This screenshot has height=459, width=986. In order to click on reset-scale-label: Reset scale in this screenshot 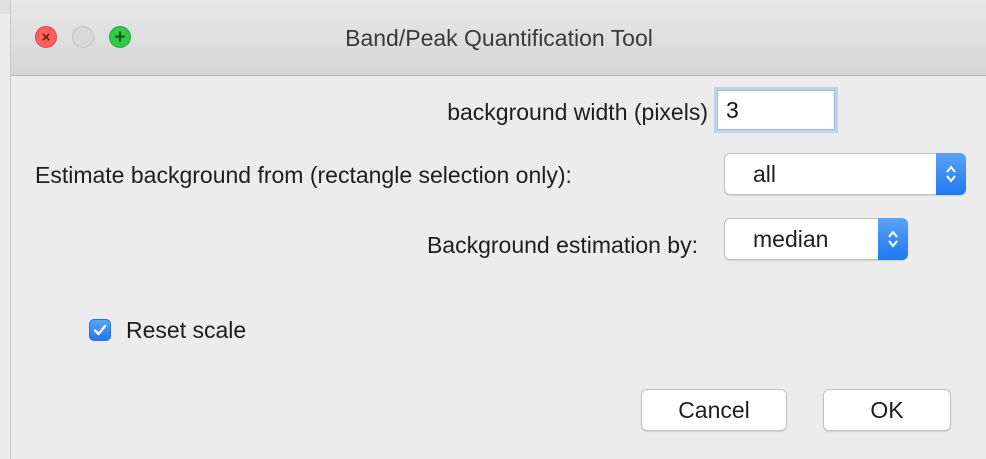, I will do `click(186, 330)`.